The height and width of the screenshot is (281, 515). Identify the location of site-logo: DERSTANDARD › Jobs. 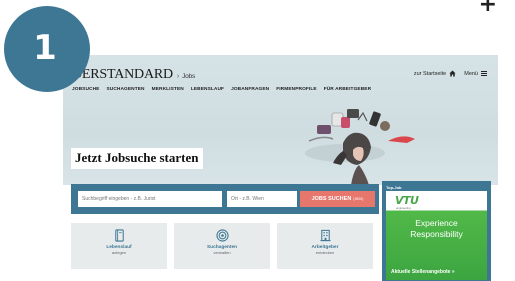
(133, 75).